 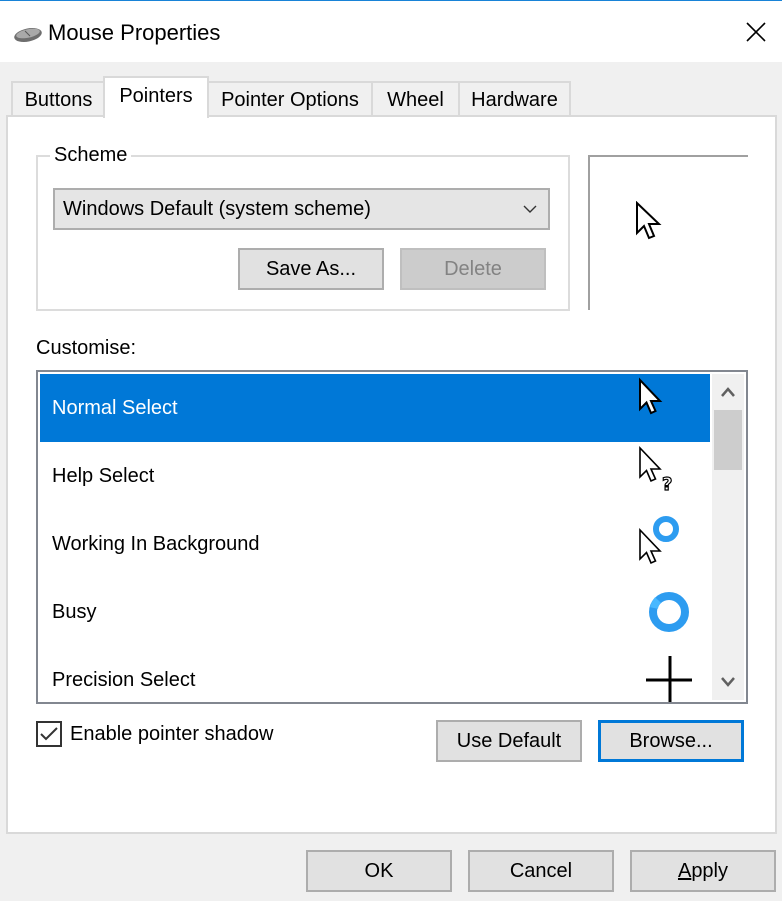 I want to click on tab-wheel: Wheel, so click(x=415, y=99).